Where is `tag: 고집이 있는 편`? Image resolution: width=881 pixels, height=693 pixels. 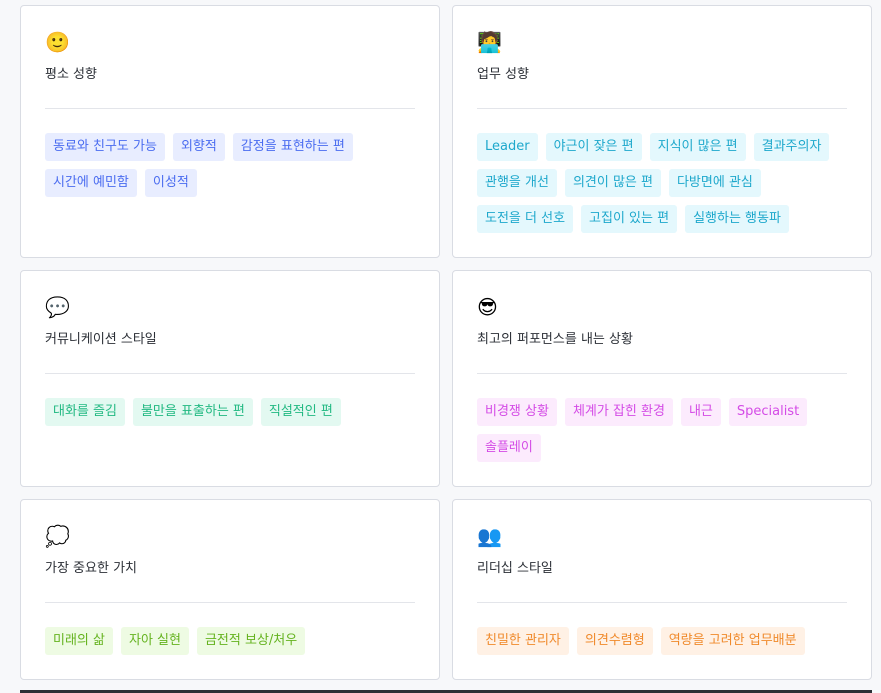
tag: 고집이 있는 편 is located at coordinates (629, 219).